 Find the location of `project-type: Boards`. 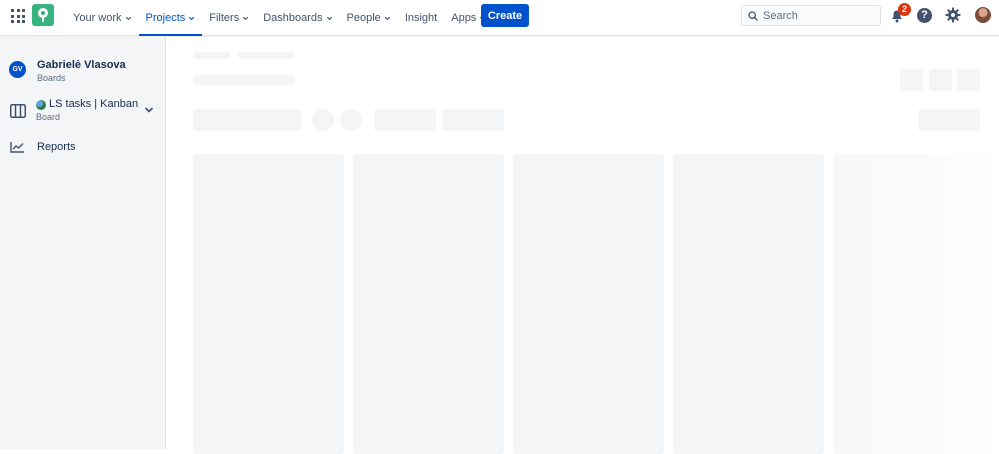

project-type: Boards is located at coordinates (51, 78).